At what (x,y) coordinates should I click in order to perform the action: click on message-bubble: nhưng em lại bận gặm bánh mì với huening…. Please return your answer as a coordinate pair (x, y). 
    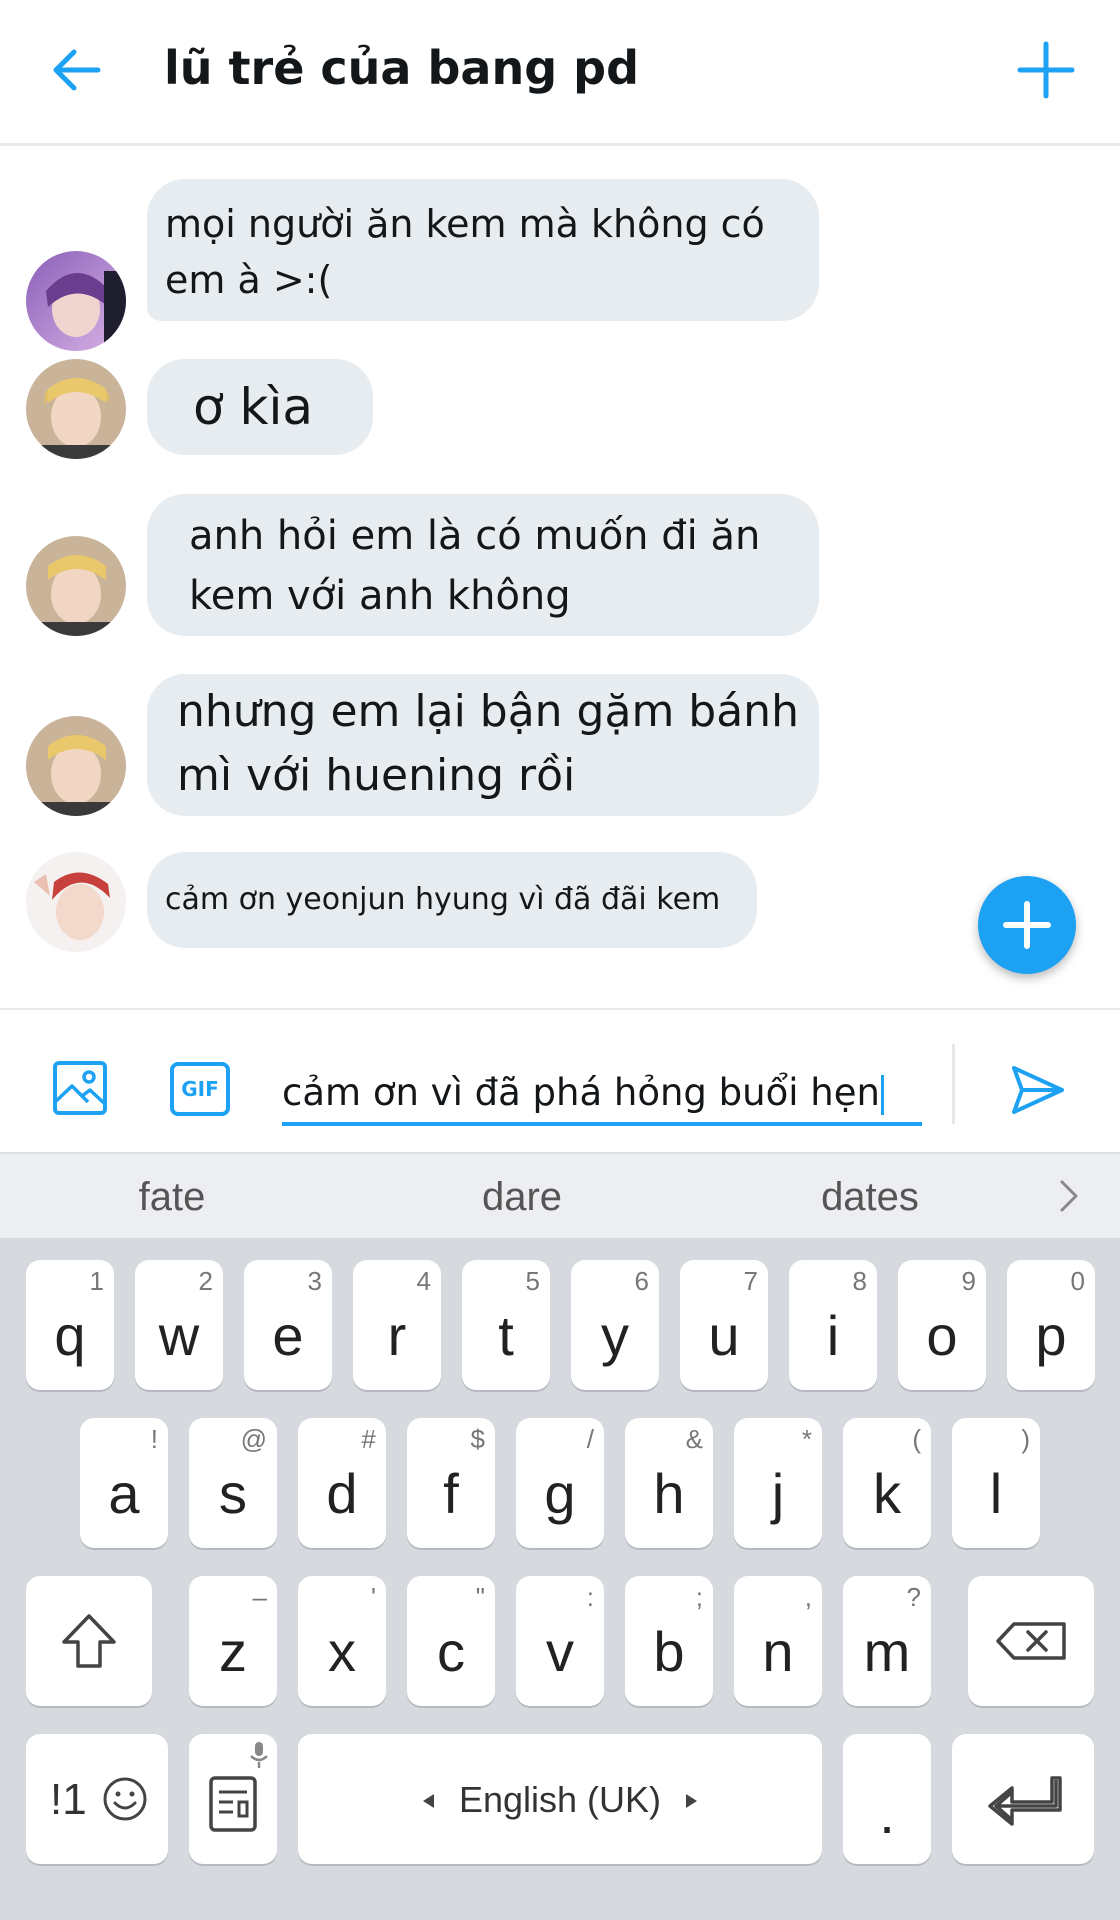
    Looking at the image, I should click on (483, 745).